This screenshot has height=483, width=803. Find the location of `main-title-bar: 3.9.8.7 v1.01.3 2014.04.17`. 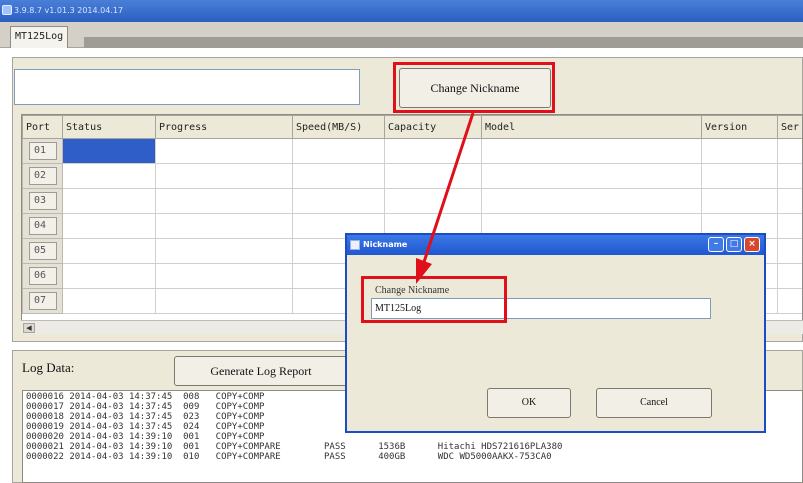

main-title-bar: 3.9.8.7 v1.01.3 2014.04.17 is located at coordinates (401, 11).